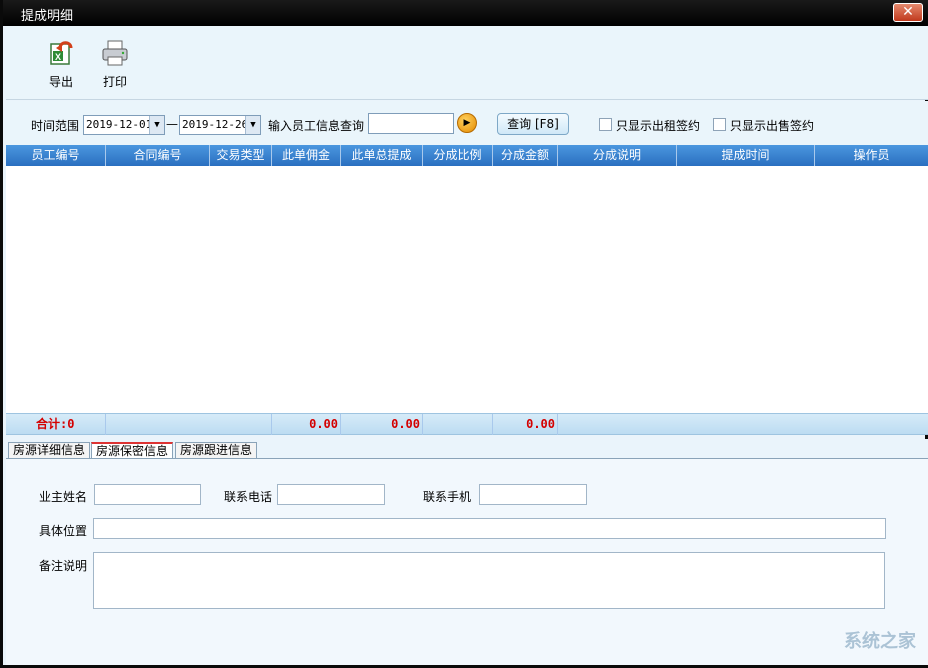  I want to click on close-icon: ✕, so click(908, 12).